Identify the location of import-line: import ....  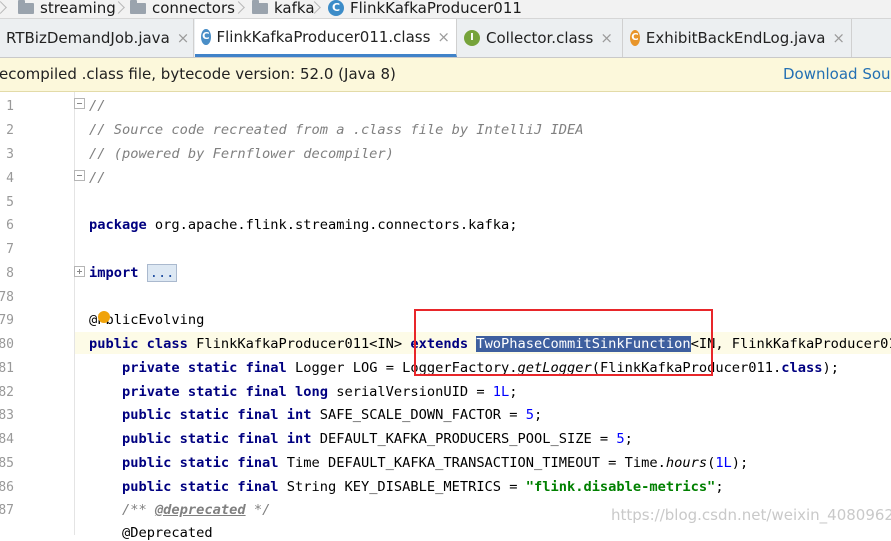
(133, 273).